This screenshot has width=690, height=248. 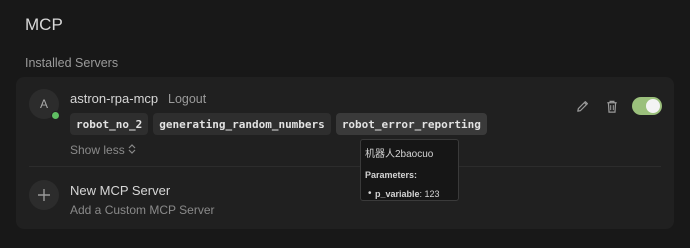 I want to click on tool-chip-robot-error-reporting: robot_error_reporting, so click(x=411, y=124).